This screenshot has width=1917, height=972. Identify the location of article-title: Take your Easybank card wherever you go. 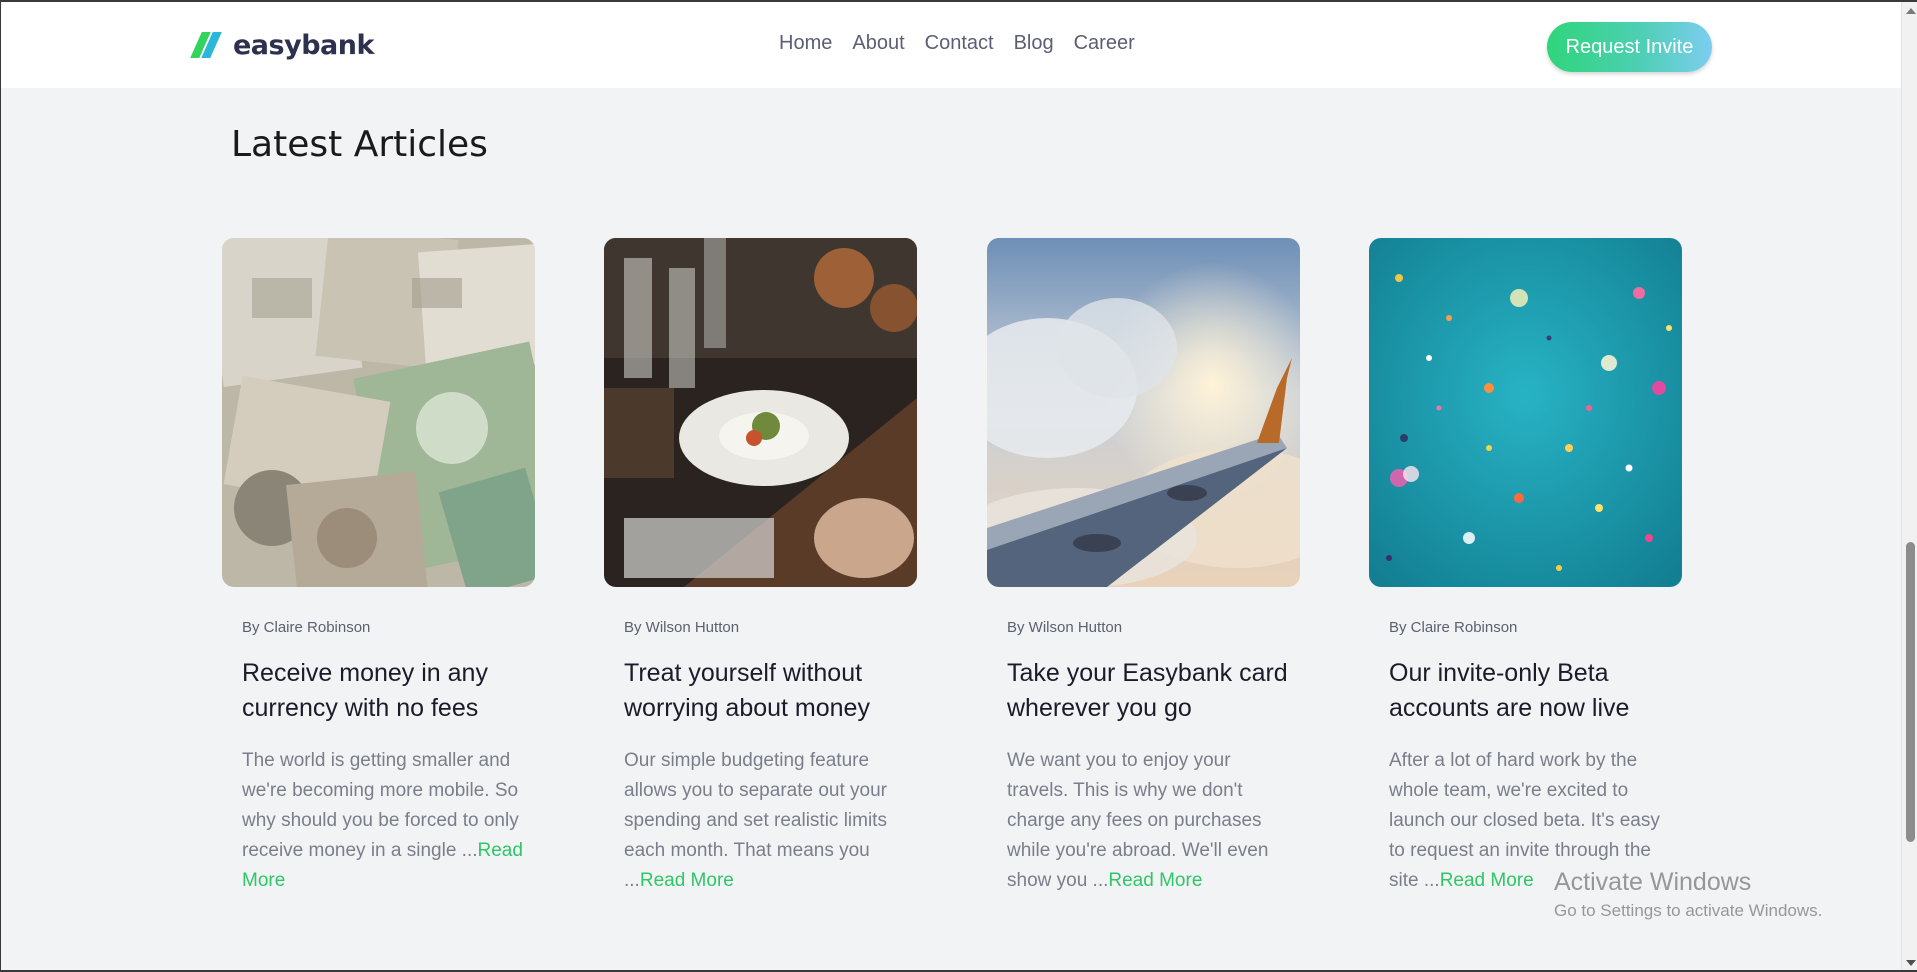
(1152, 691).